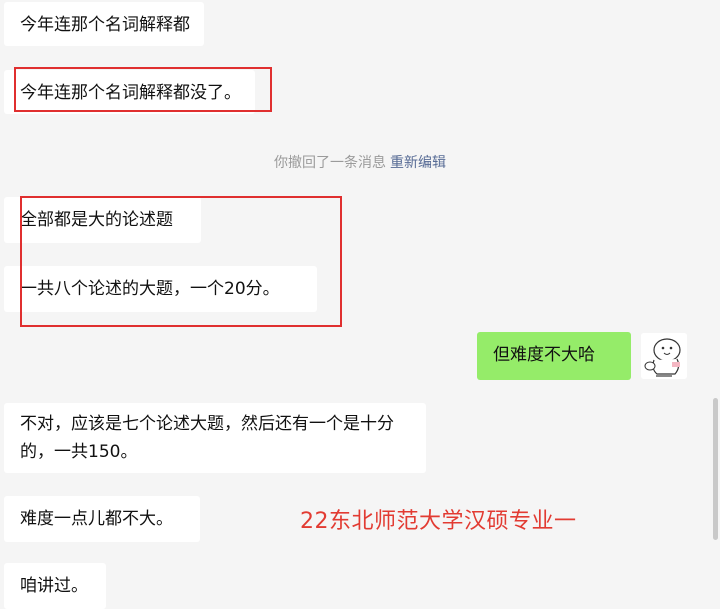 Image resolution: width=720 pixels, height=609 pixels. I want to click on message-bubble: 不对，应该是七个论述大题，然后还有一个是十分的，一共150。, so click(215, 438).